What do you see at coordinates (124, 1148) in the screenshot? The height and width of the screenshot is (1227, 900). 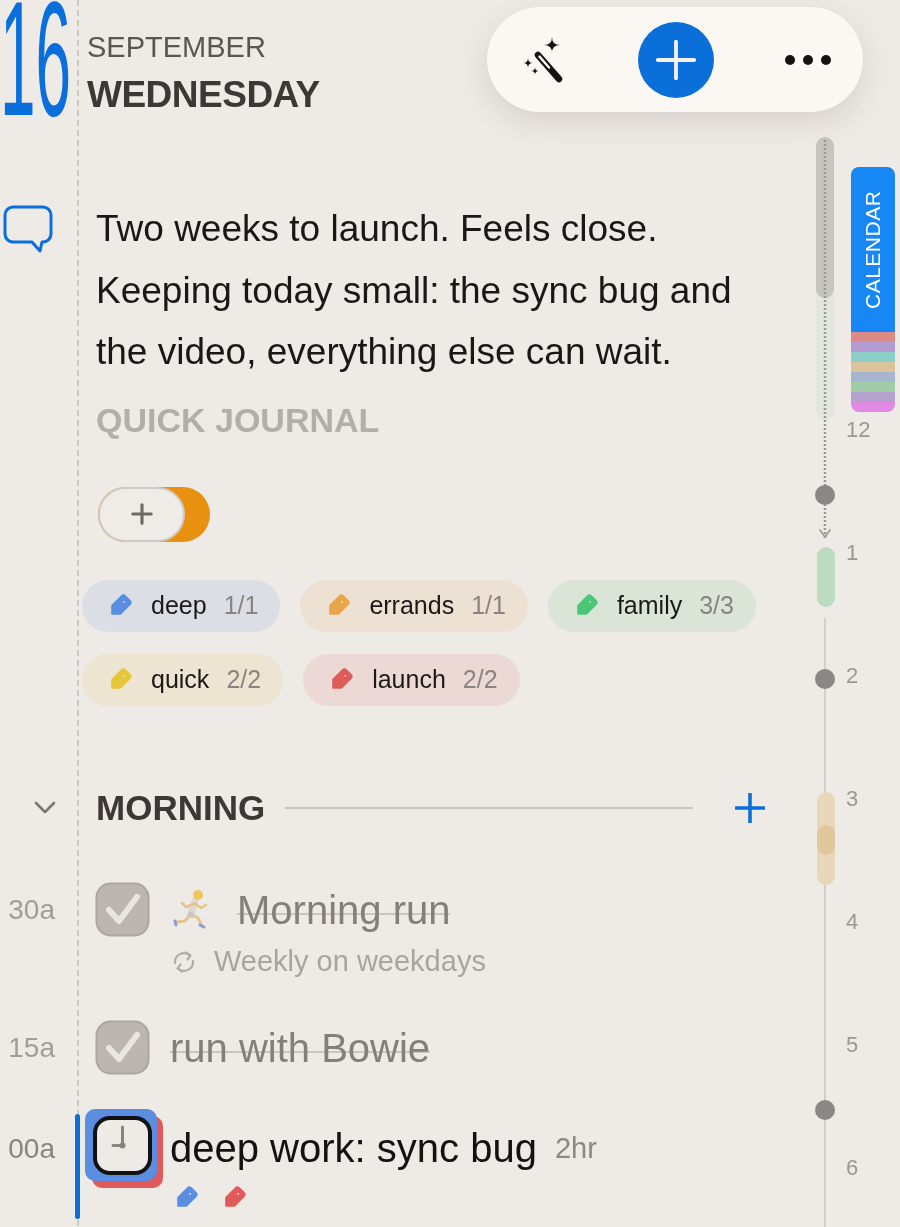 I see `clock-icon` at bounding box center [124, 1148].